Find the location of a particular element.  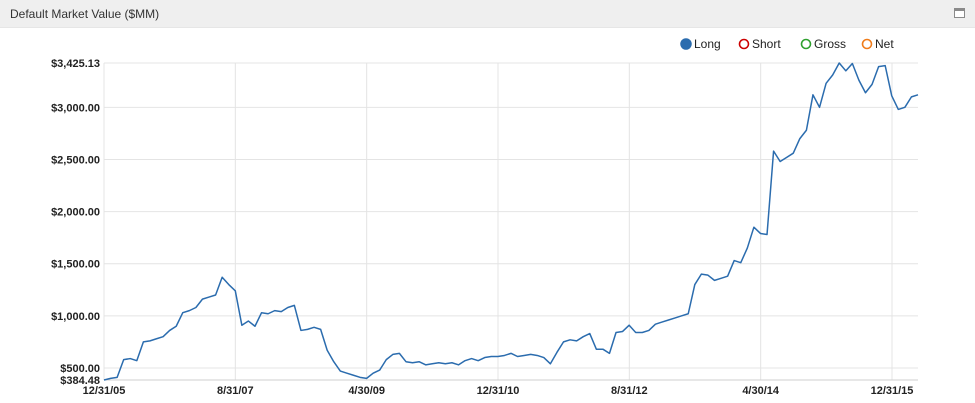

y-tick-label: $1,500.00 is located at coordinates (75, 265).